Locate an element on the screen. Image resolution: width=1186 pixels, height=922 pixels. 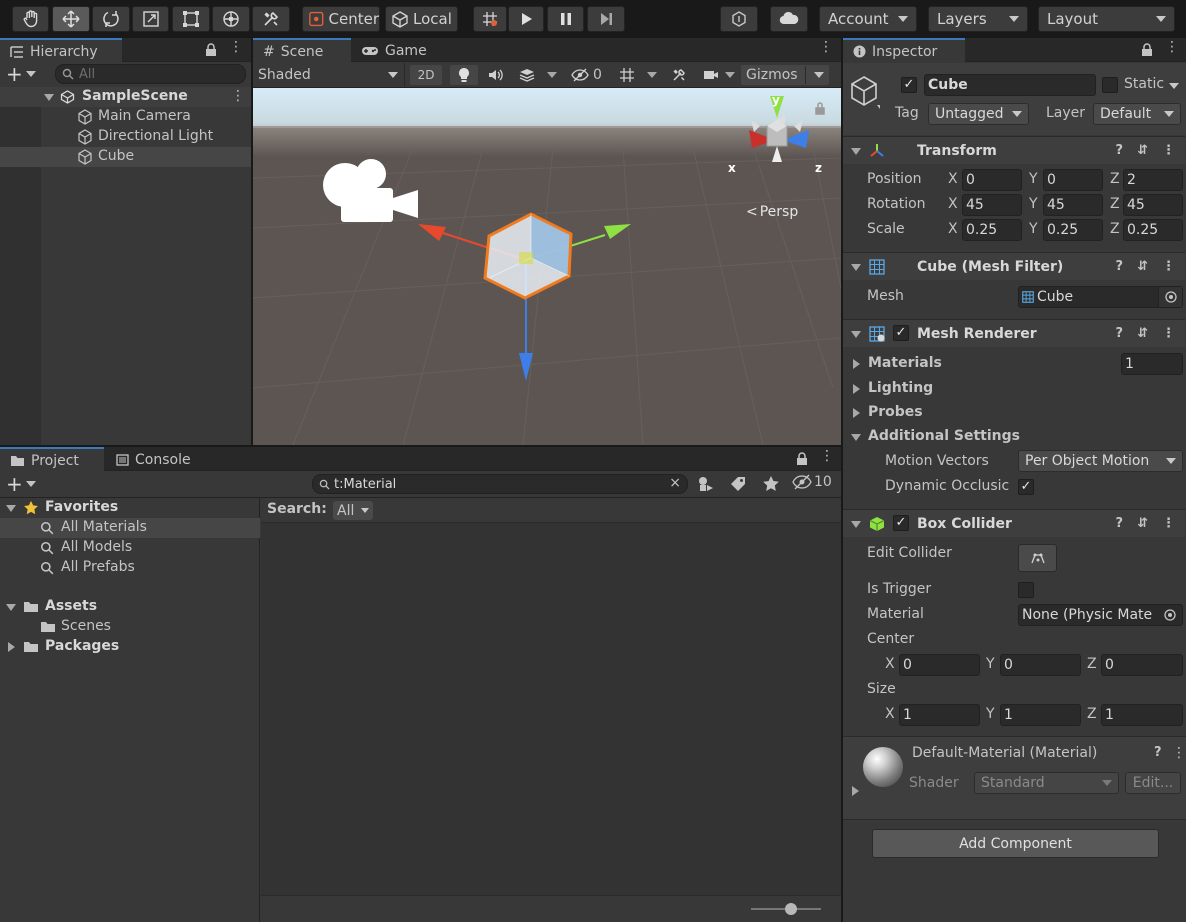
probes-foldout: Probes is located at coordinates (1014, 413).